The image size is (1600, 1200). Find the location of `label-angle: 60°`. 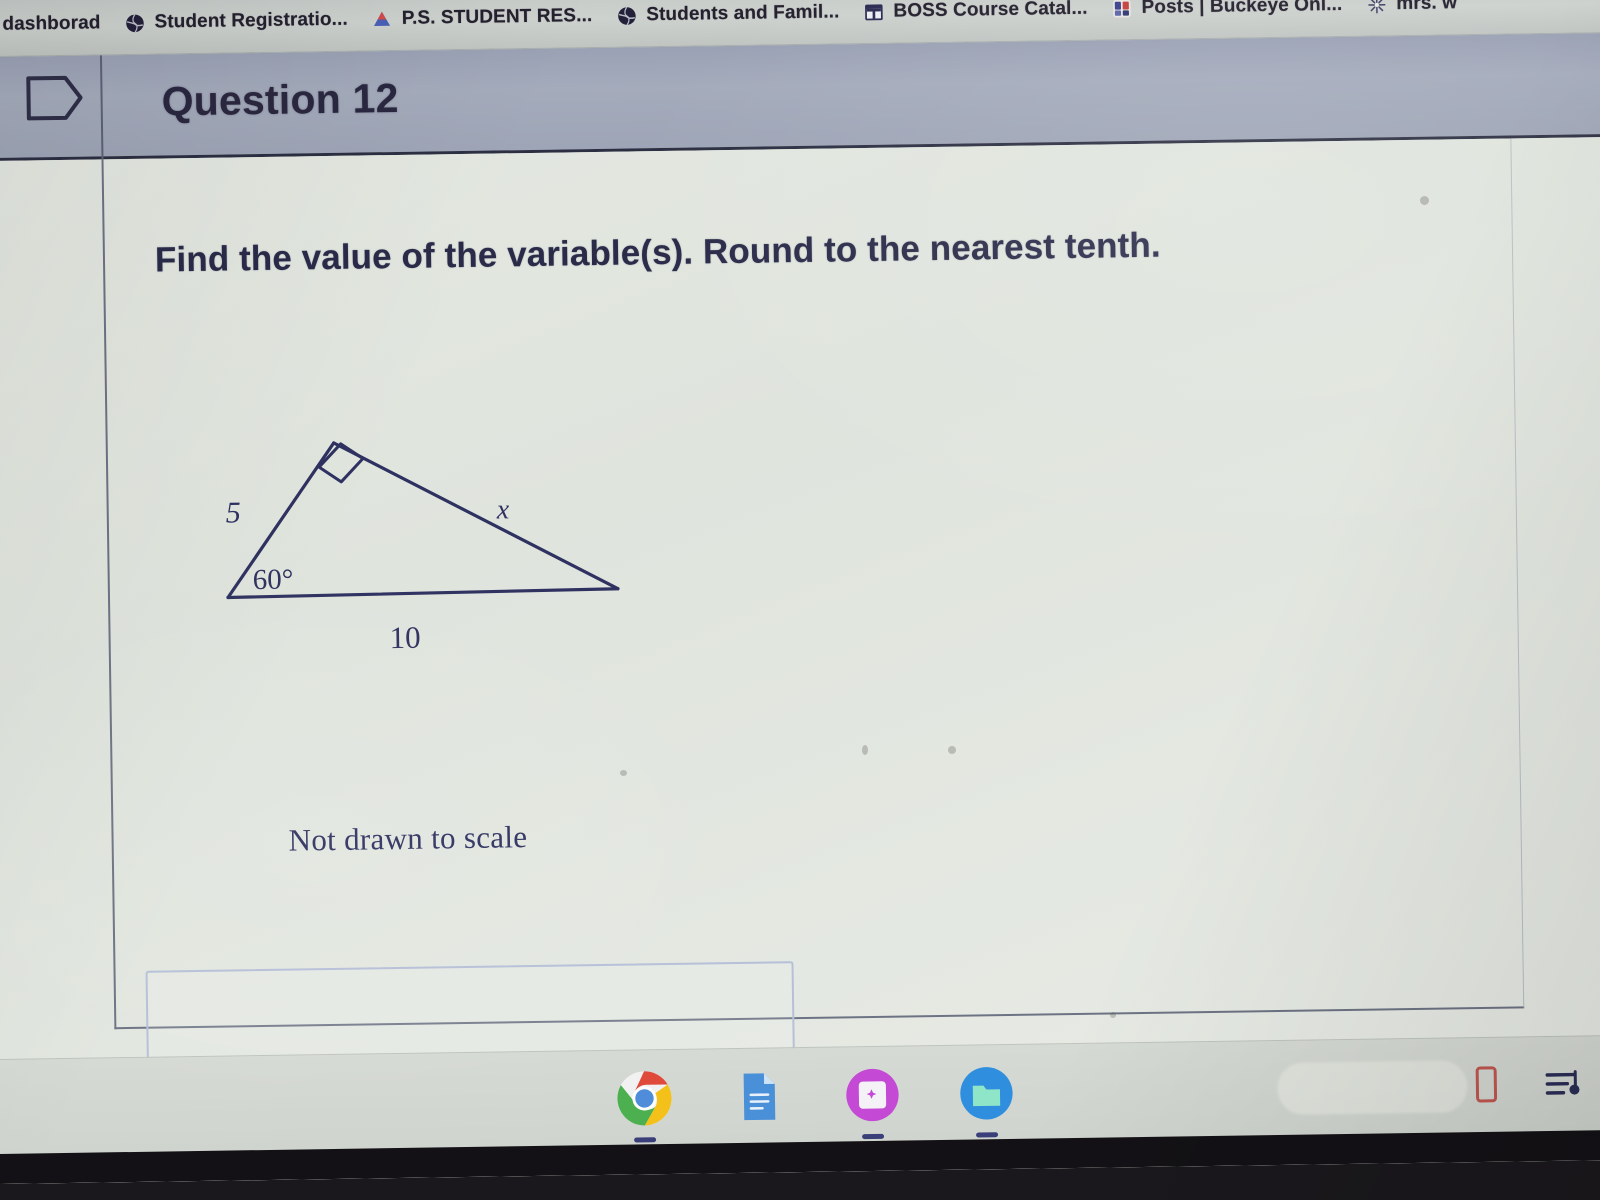

label-angle: 60° is located at coordinates (273, 580).